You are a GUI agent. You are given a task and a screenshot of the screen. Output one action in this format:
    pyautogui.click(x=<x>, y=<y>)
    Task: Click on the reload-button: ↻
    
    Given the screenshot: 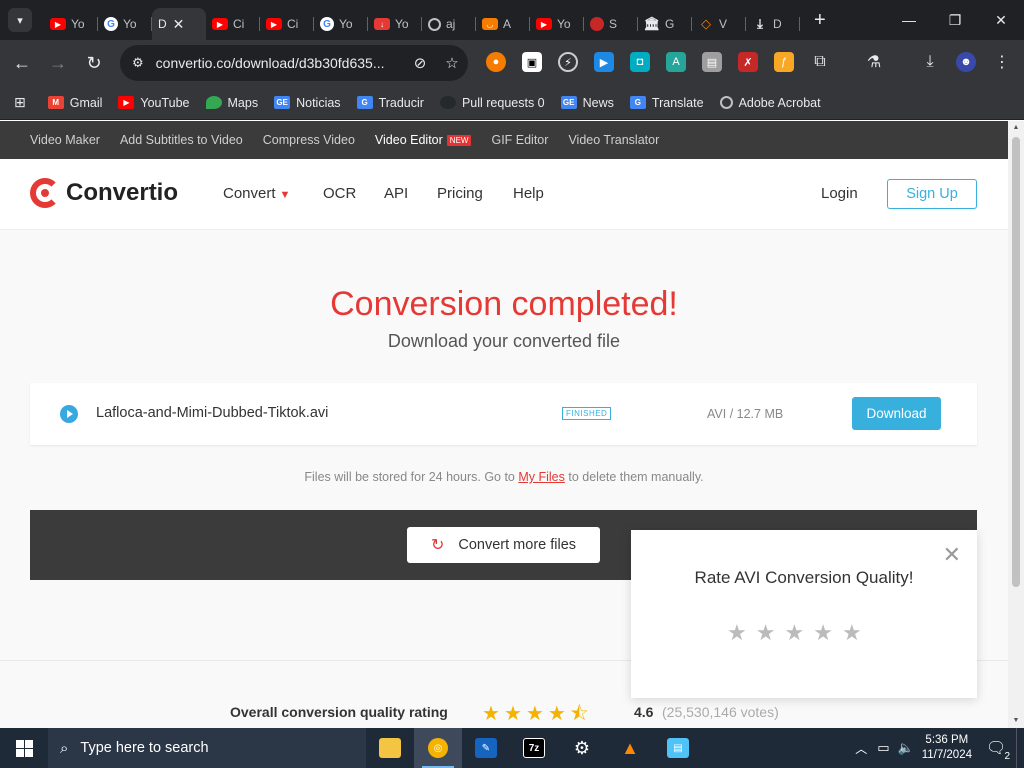 What is the action you would take?
    pyautogui.click(x=94, y=63)
    